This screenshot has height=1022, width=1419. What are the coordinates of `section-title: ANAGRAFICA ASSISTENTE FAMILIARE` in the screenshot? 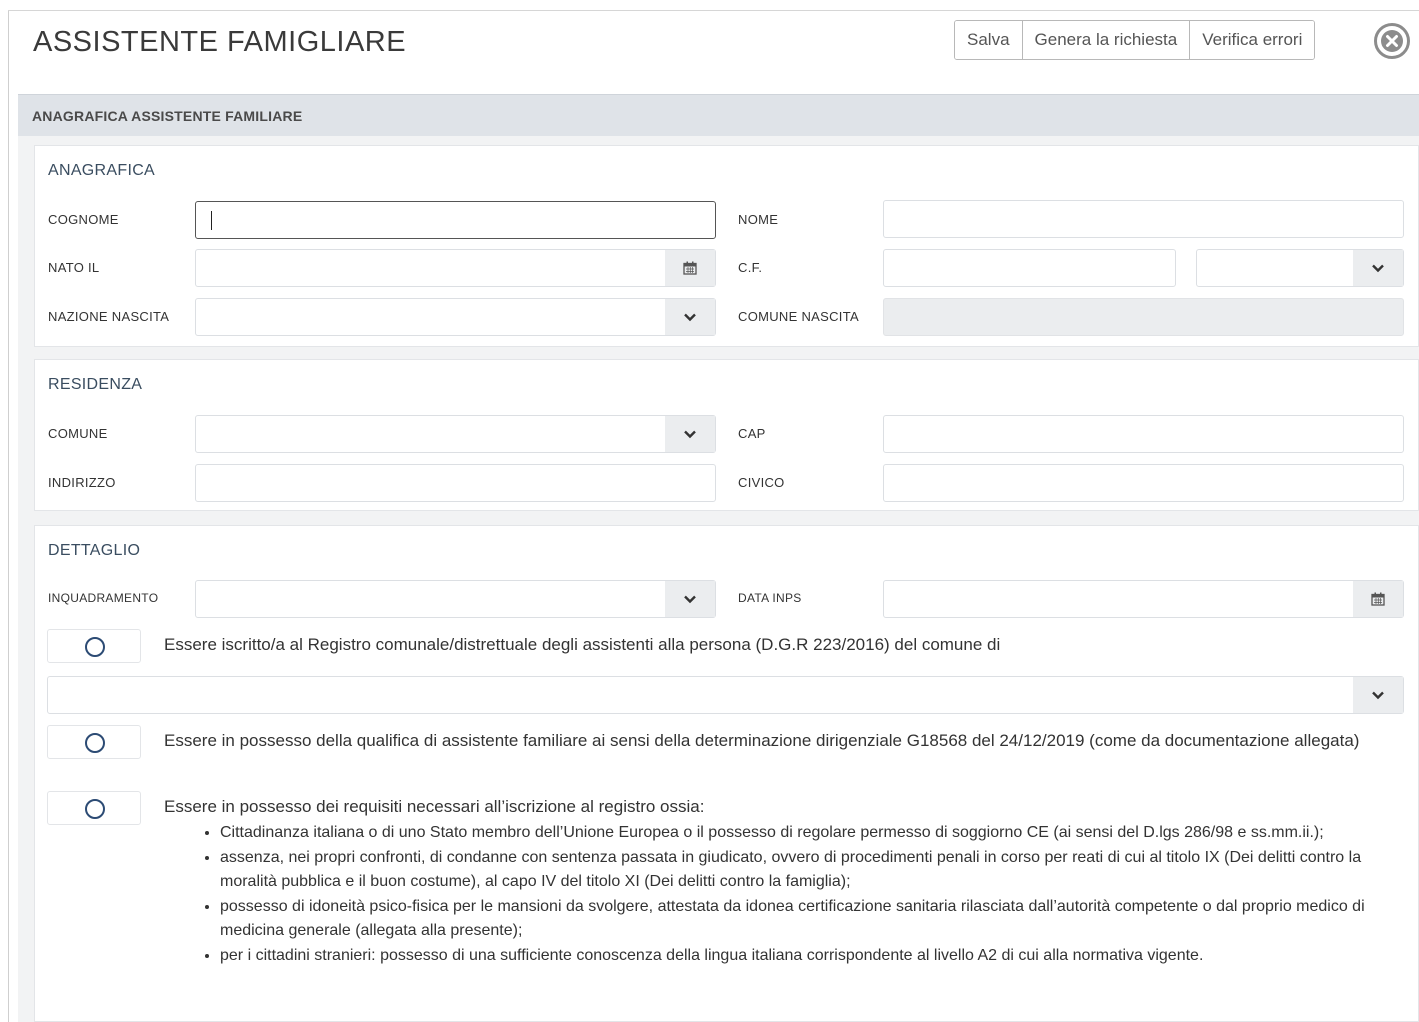 It's located at (167, 116).